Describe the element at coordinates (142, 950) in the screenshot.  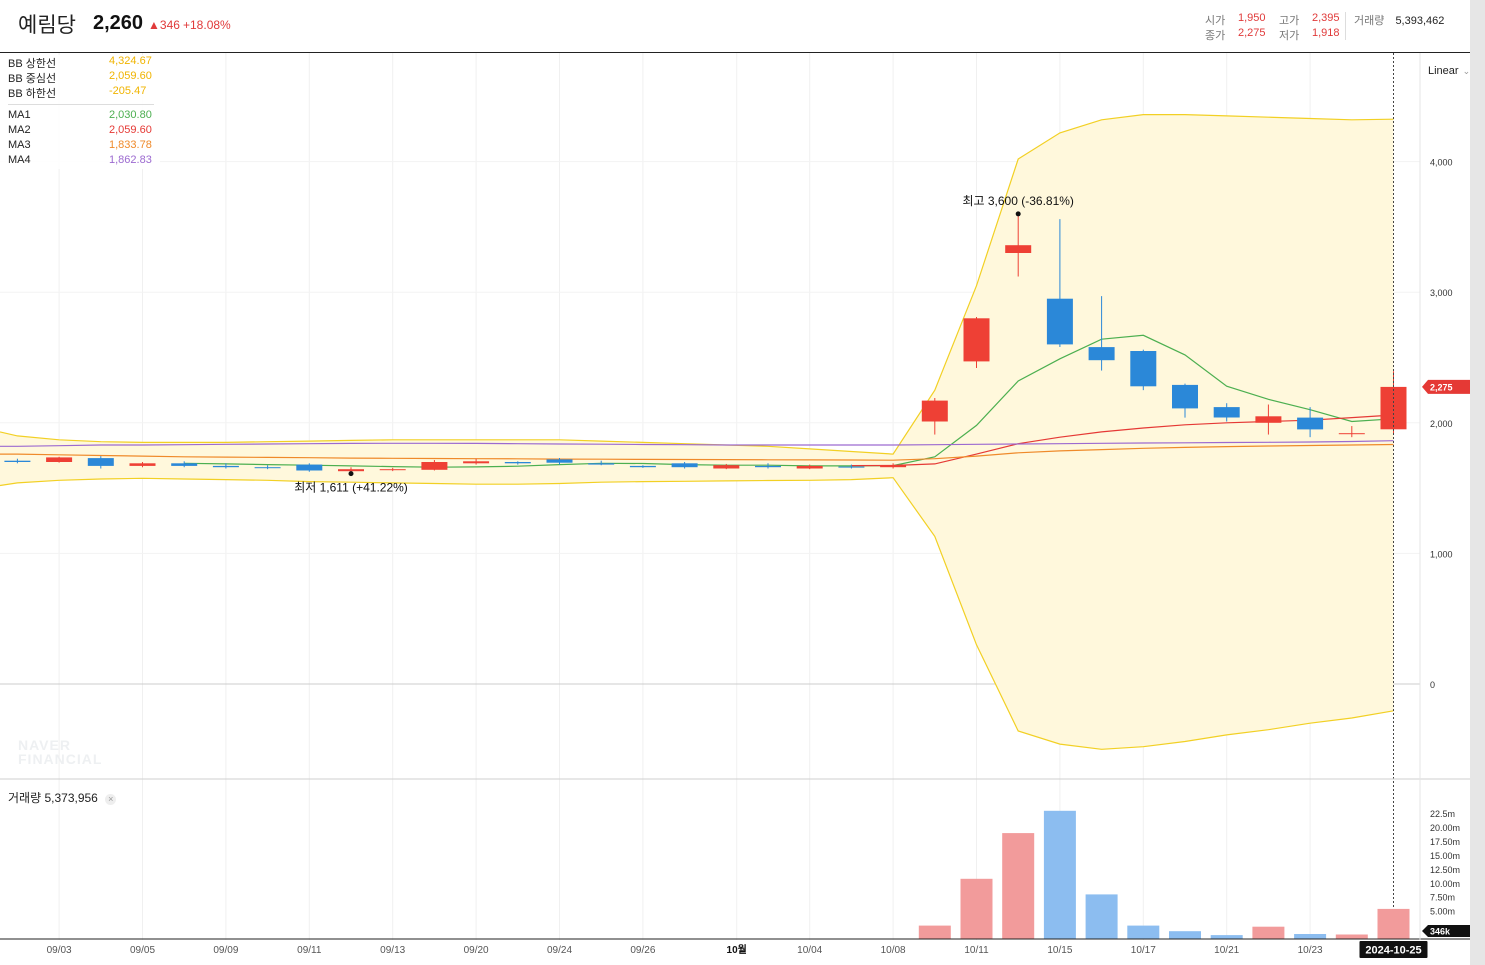
I see `x-tick-label: 09/05` at that location.